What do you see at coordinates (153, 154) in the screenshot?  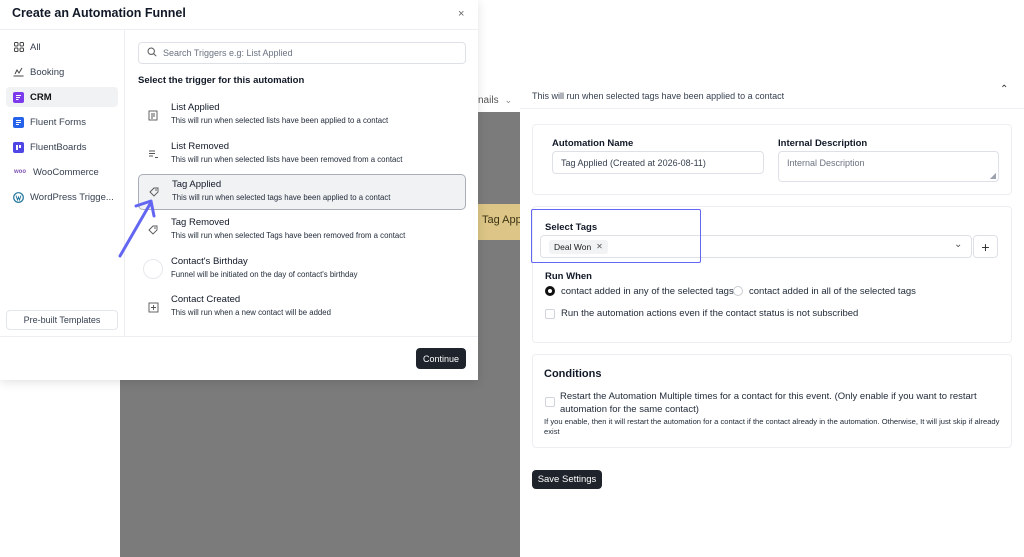 I see `list-remove-icon` at bounding box center [153, 154].